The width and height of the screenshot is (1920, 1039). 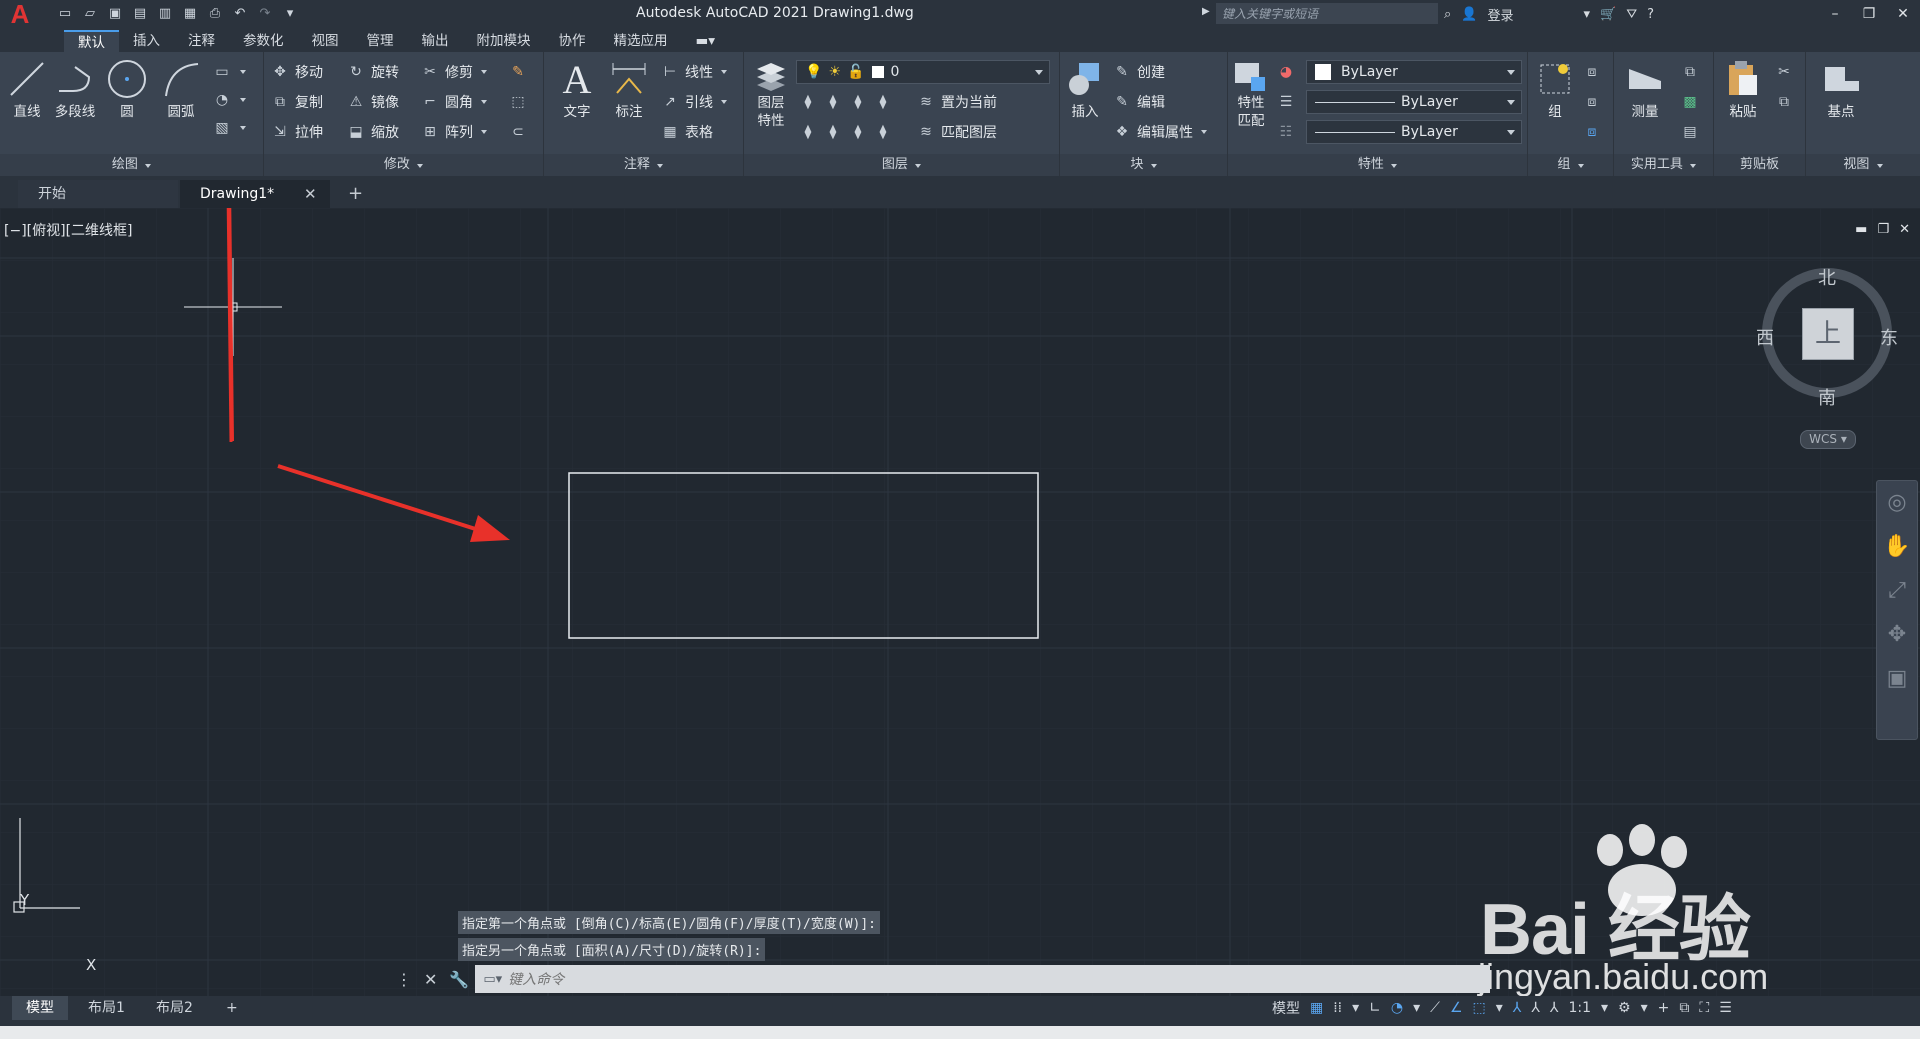 I want to click on draw-more-button: ▧, so click(x=229, y=128).